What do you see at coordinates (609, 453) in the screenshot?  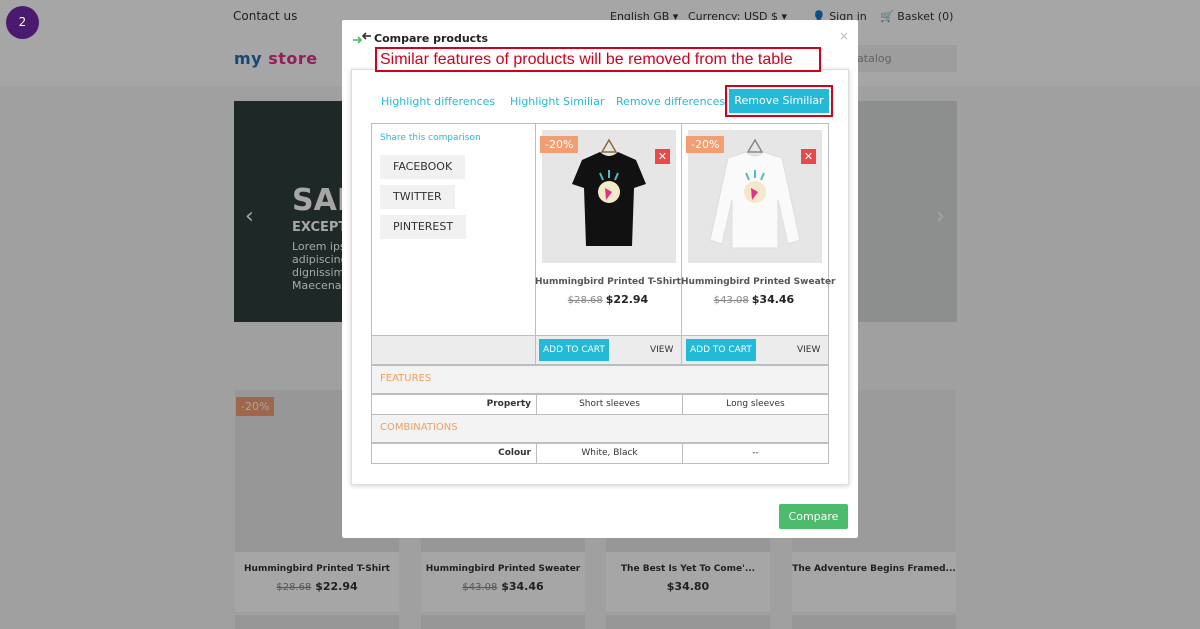 I see `row-value: White, Black` at bounding box center [609, 453].